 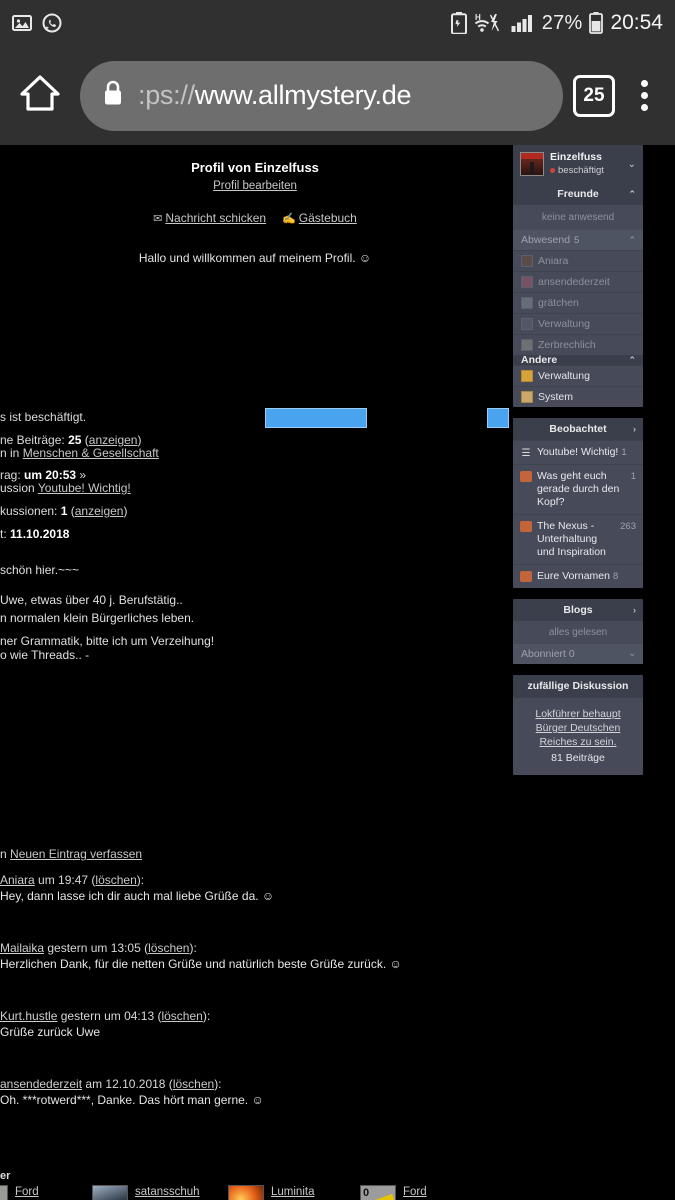 What do you see at coordinates (125, 1084) in the screenshot?
I see `guestbook-time: am 12.10.2018` at bounding box center [125, 1084].